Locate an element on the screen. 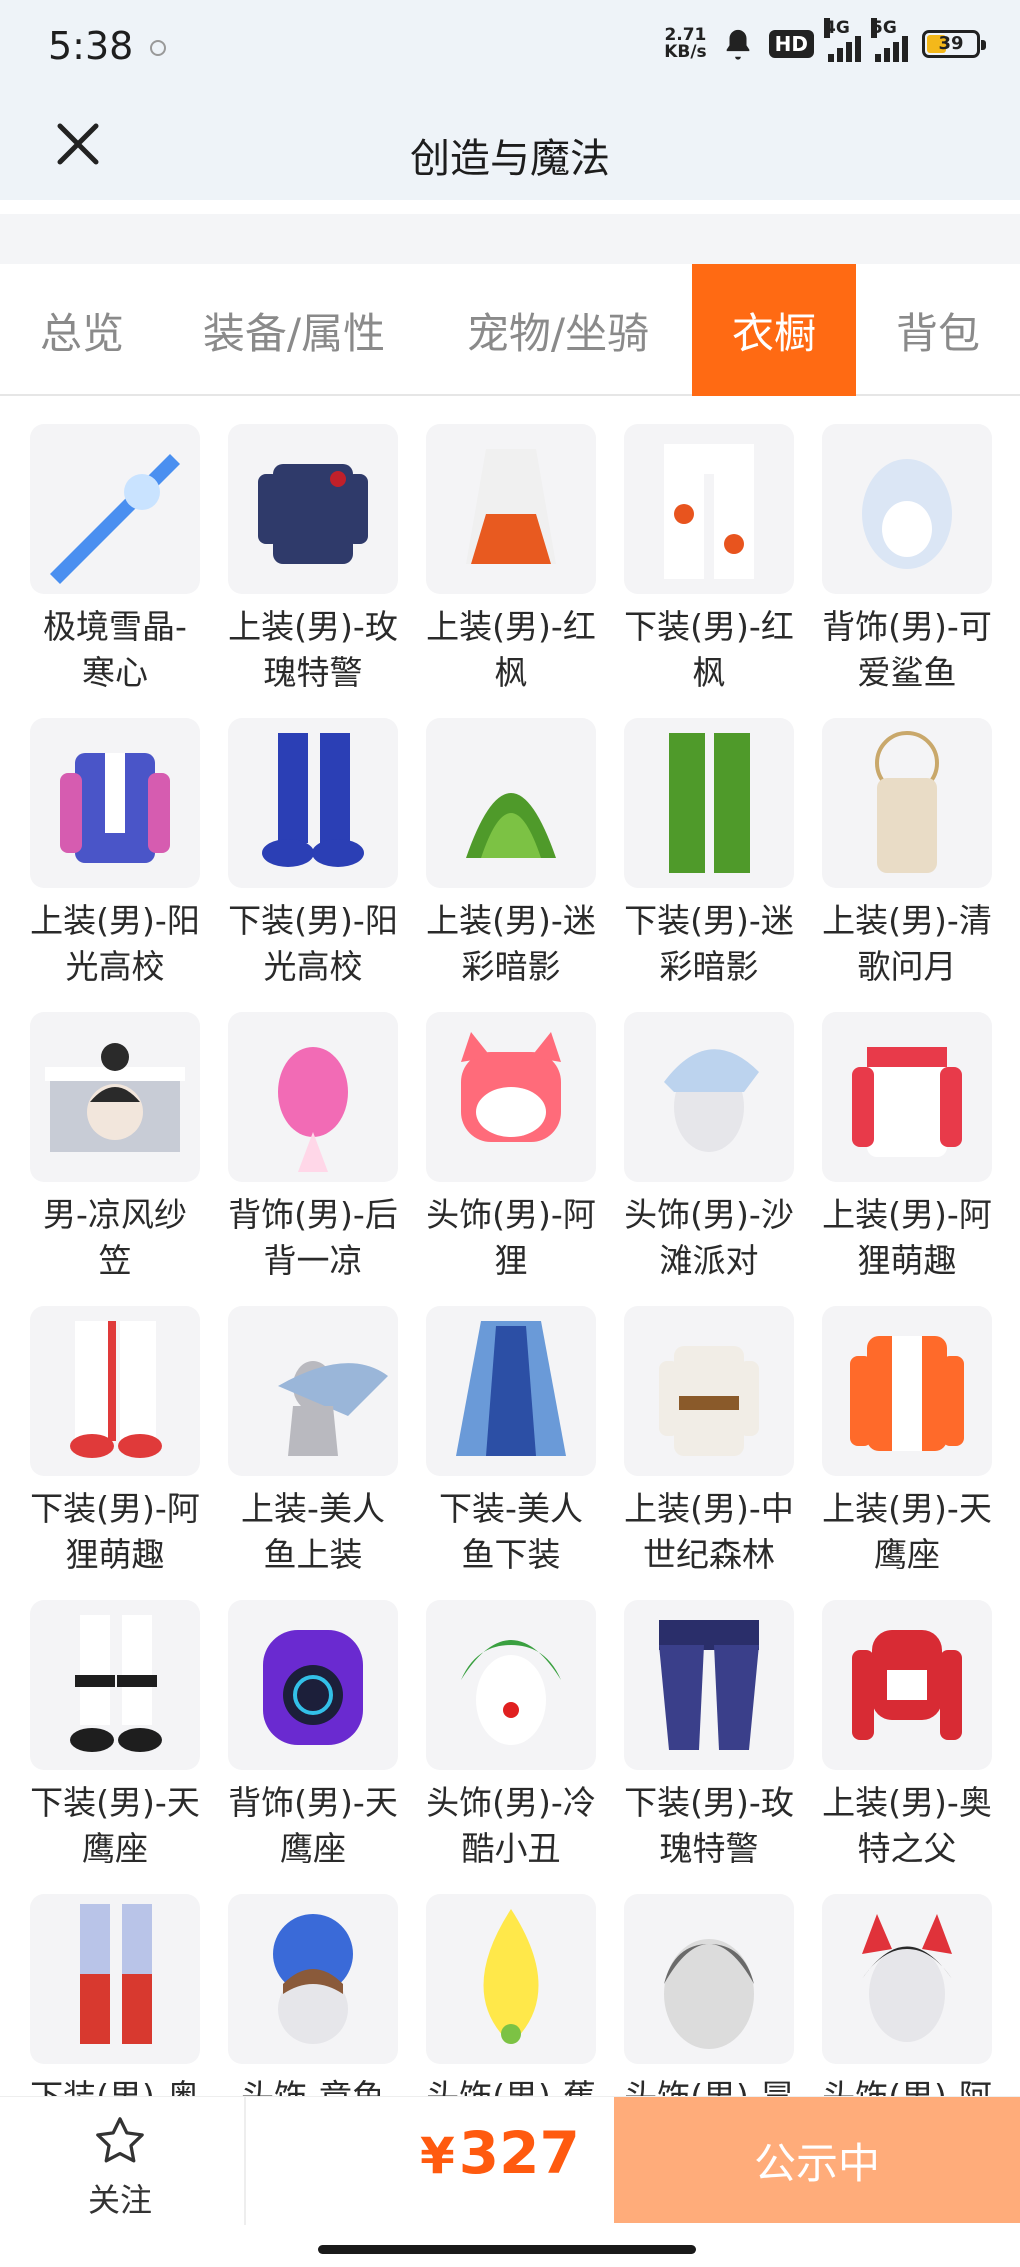  wardrobe-item: 下装-美人鱼下装 is located at coordinates (511, 1442).